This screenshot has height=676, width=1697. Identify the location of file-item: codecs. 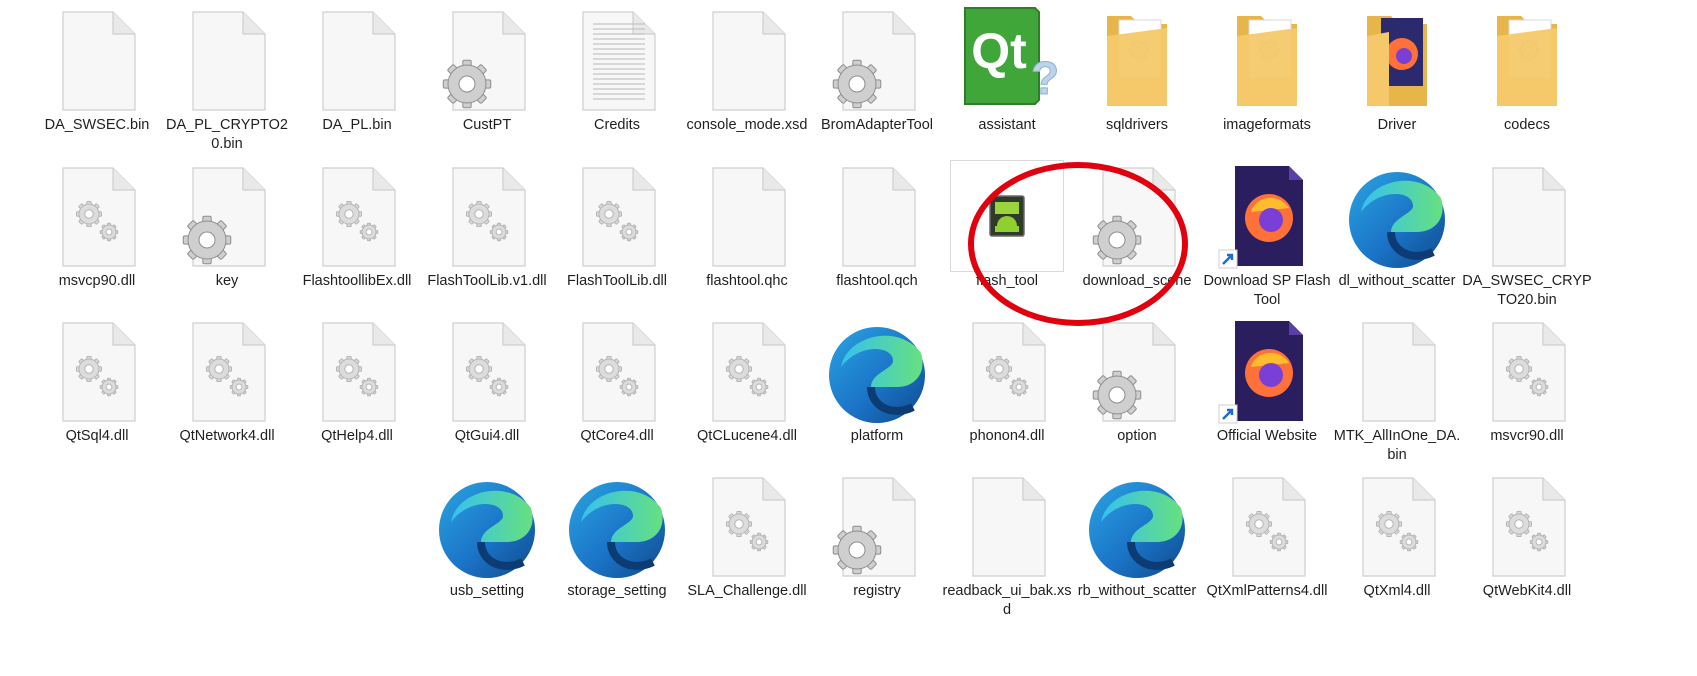
(1527, 79).